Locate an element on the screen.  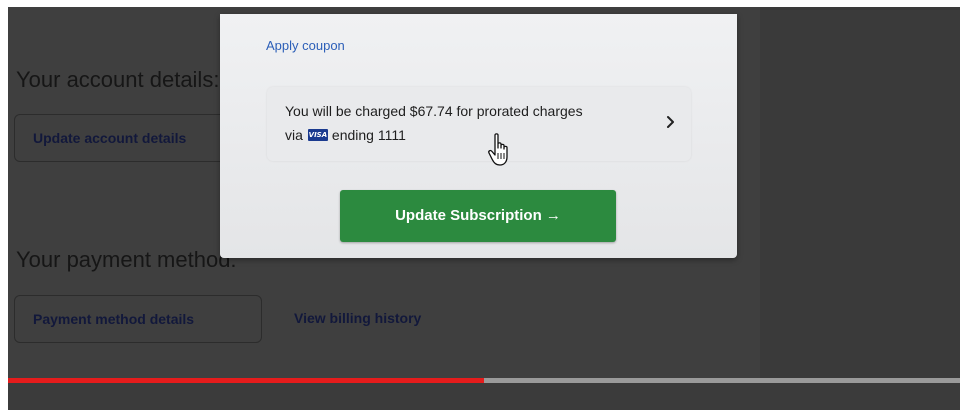
visa-card-icon: VISA is located at coordinates (317, 135).